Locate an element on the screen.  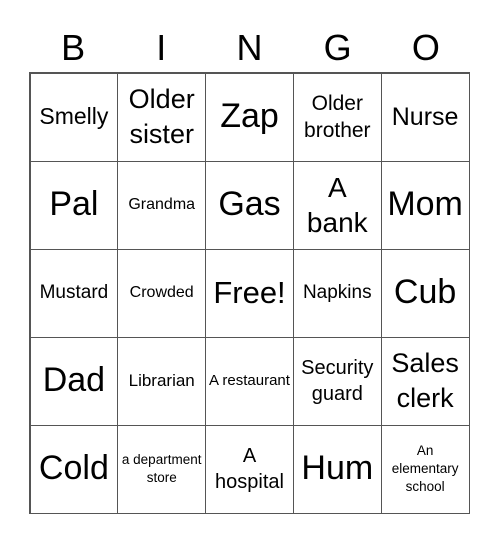
bingo-cell: Mom is located at coordinates (425, 205).